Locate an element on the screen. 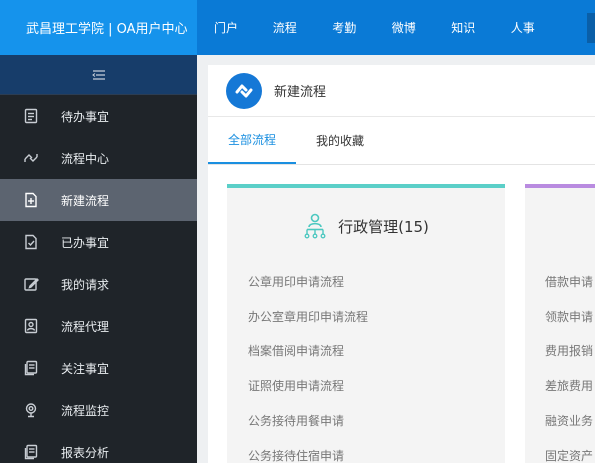  workflow-link: 办公室章用印申请流程 is located at coordinates (376, 316).